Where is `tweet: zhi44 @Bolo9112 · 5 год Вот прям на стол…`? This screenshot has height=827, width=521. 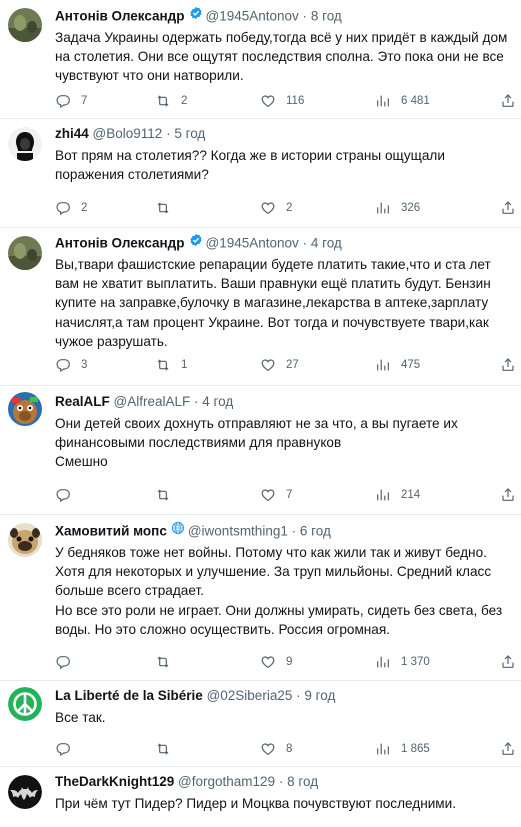
tweet: zhi44 @Bolo9112 · 5 год Вот прям на стол… is located at coordinates (260, 173).